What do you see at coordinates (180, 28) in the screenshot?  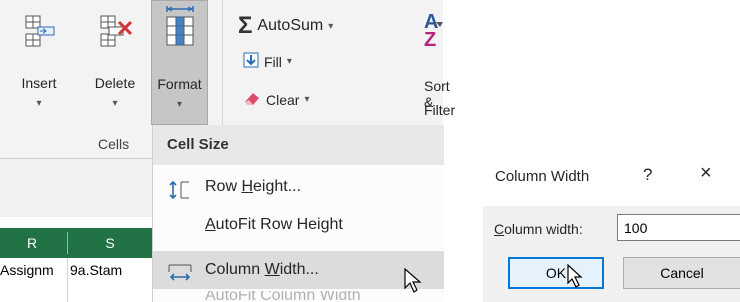 I see `format-cells-icon` at bounding box center [180, 28].